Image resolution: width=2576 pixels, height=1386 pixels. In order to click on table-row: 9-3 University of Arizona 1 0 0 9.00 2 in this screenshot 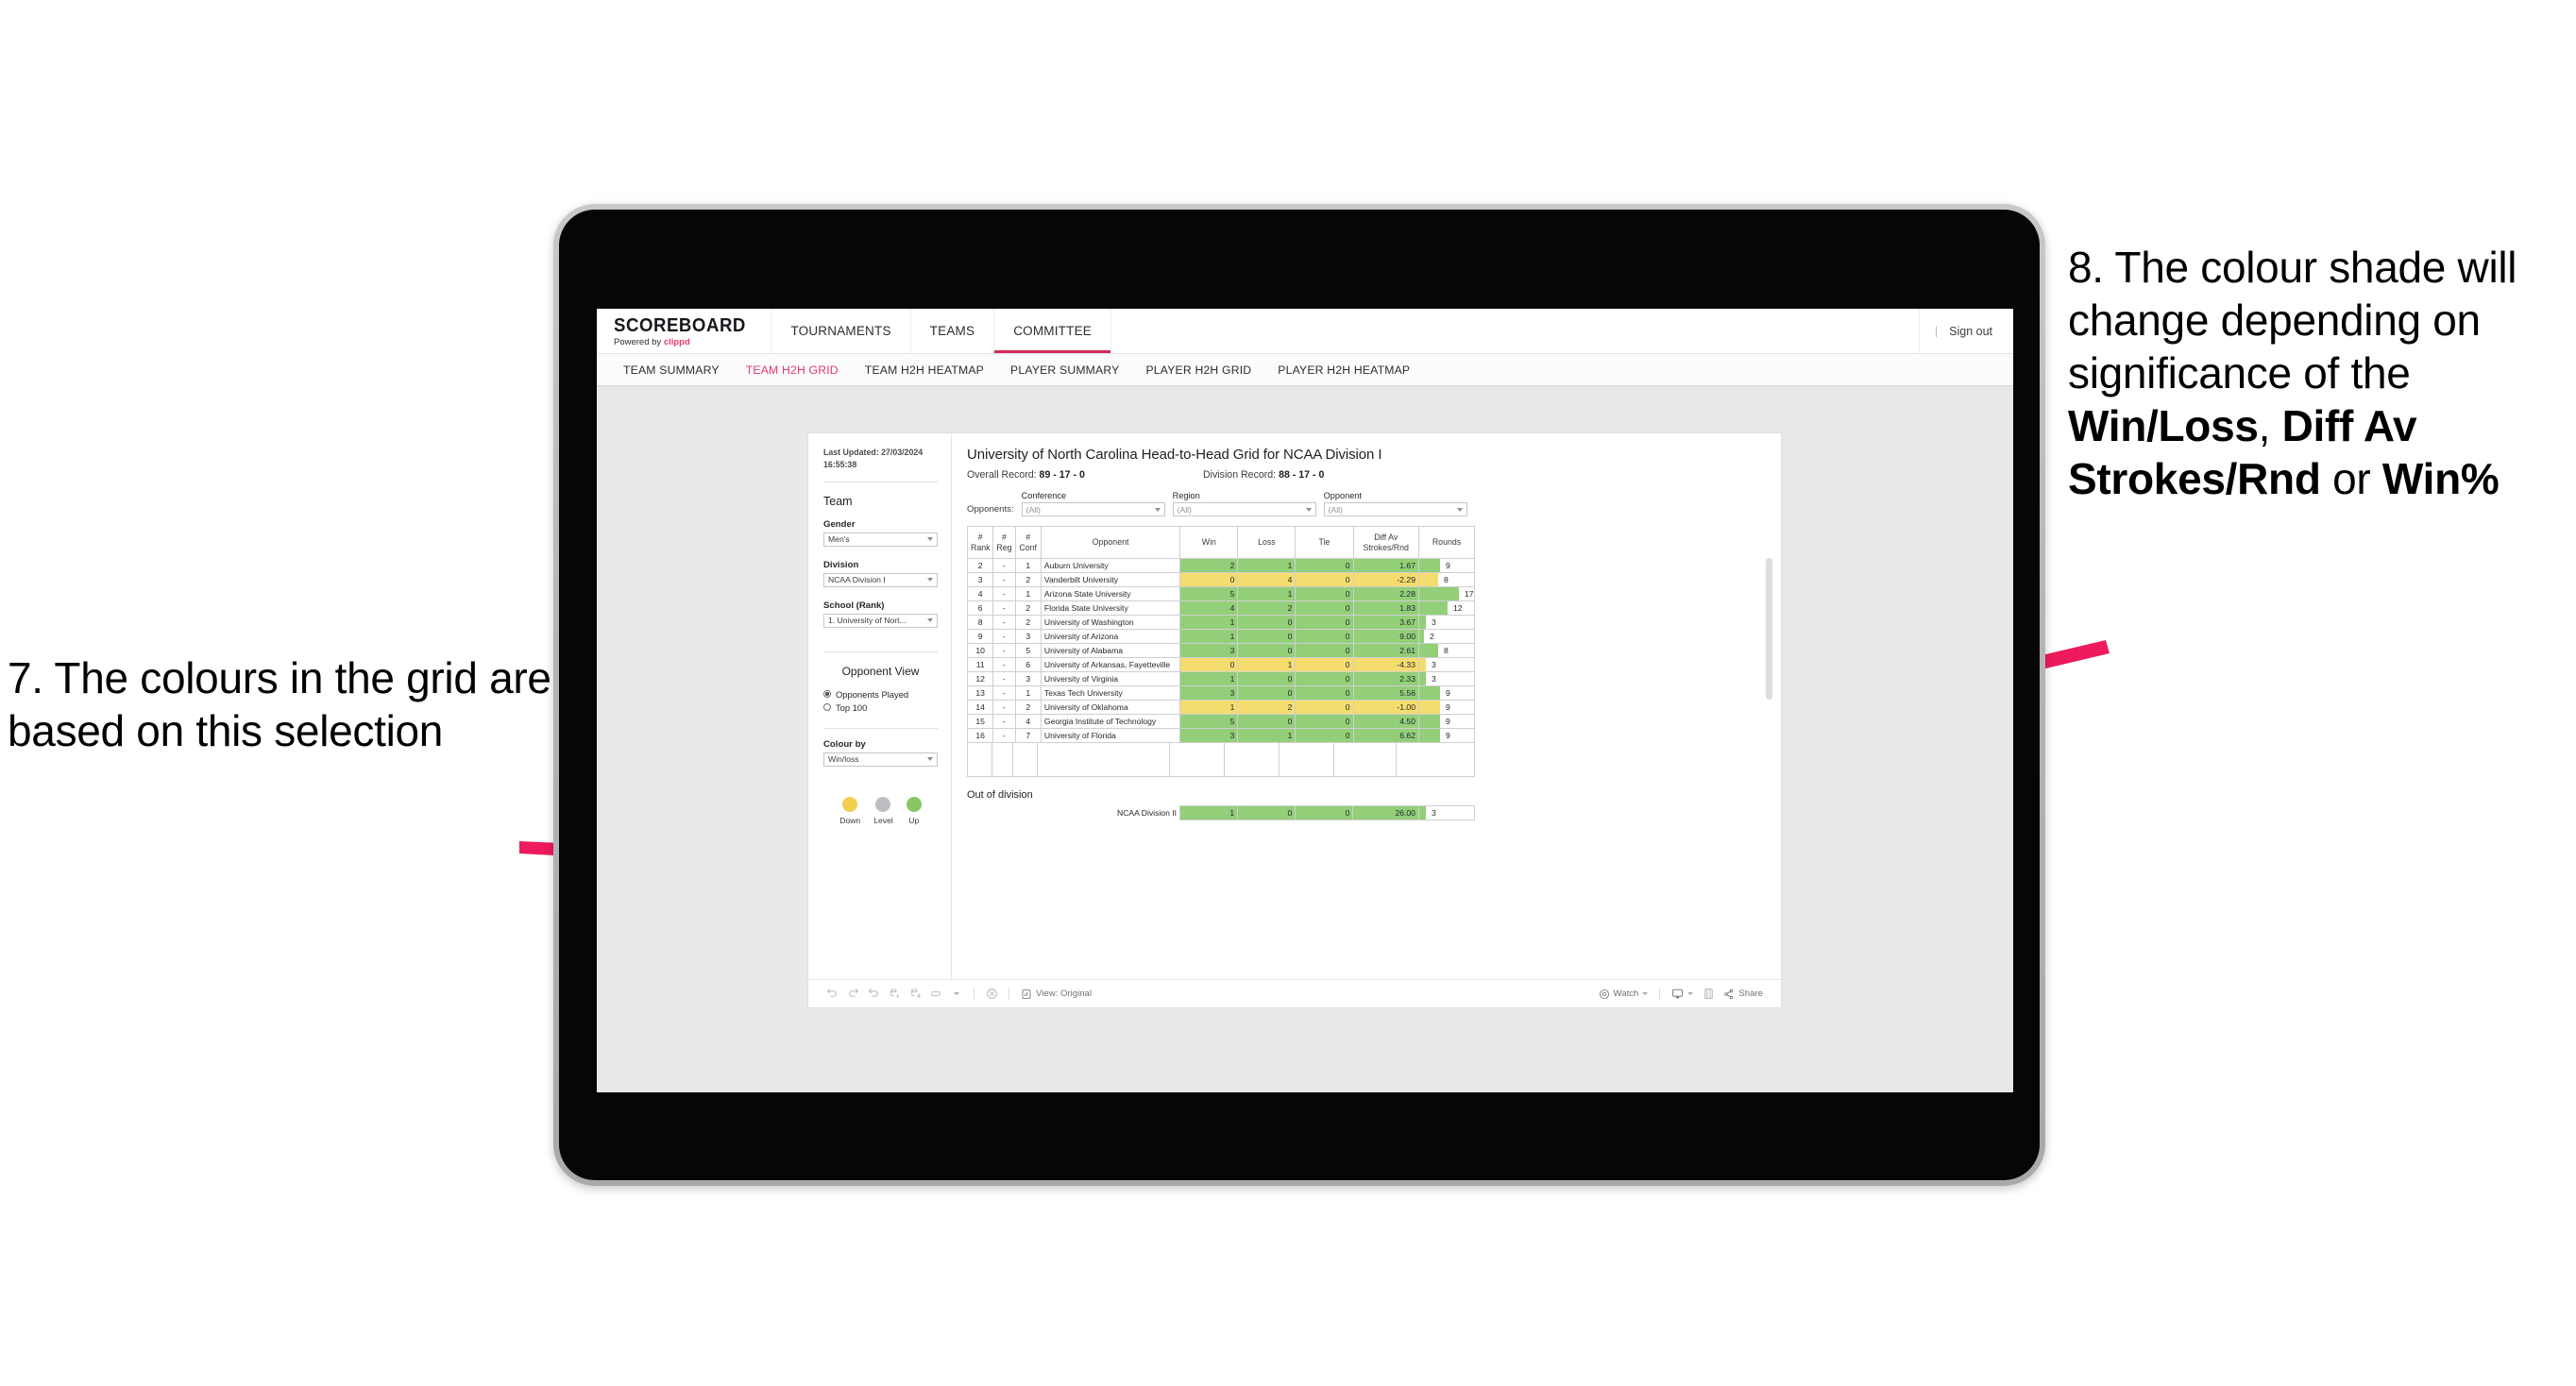, I will do `click(1221, 637)`.